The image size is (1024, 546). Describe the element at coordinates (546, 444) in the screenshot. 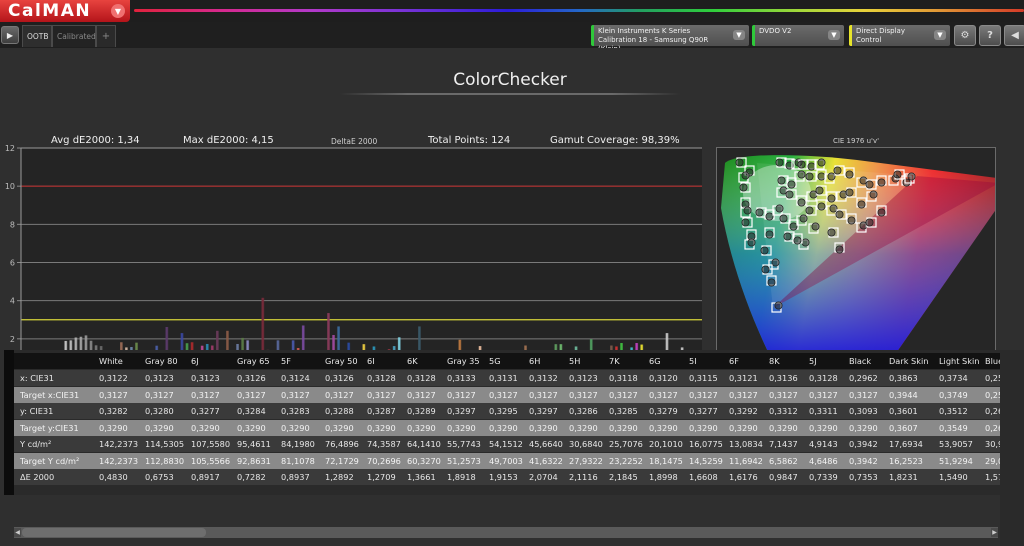

I see `table-cell: 45,6640` at that location.